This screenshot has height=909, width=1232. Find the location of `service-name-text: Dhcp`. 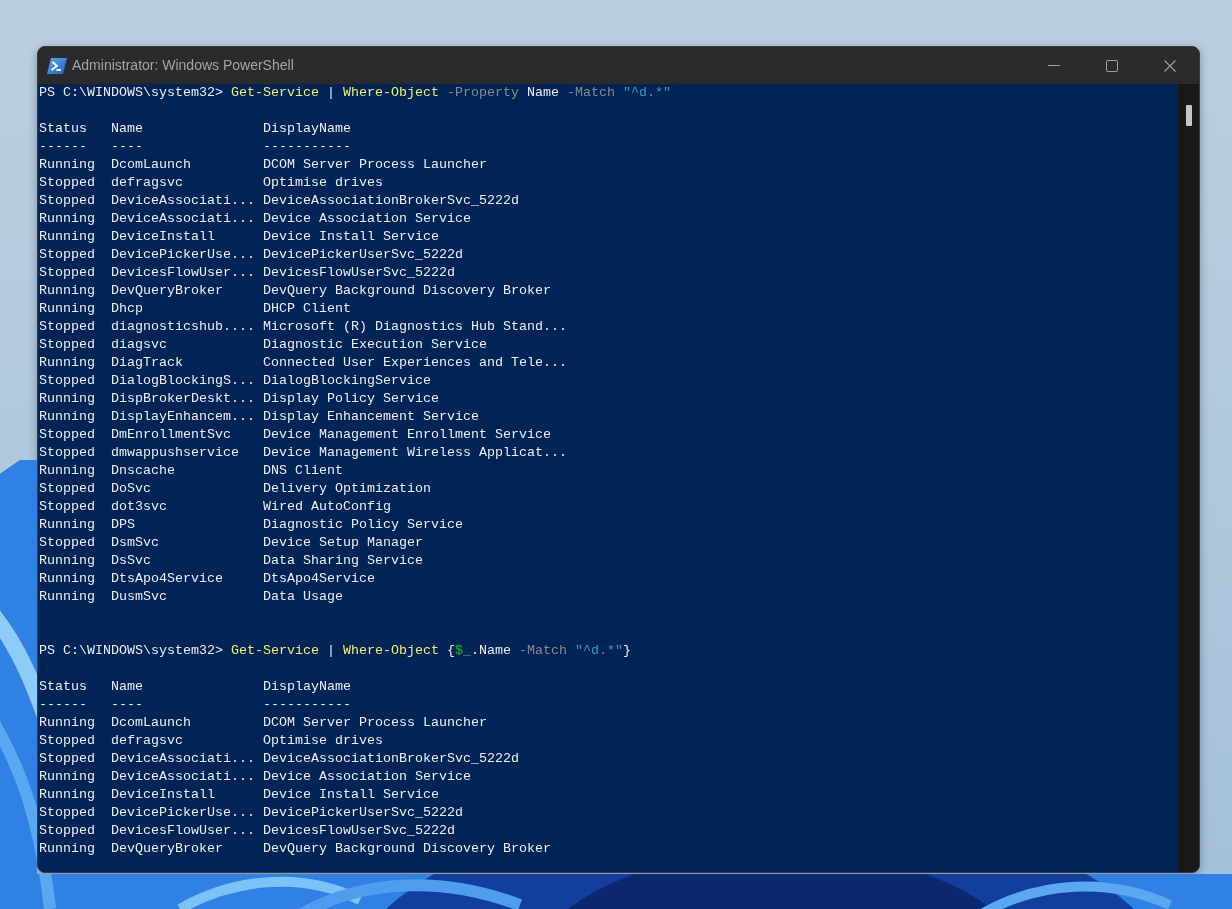

service-name-text: Dhcp is located at coordinates (127, 309).